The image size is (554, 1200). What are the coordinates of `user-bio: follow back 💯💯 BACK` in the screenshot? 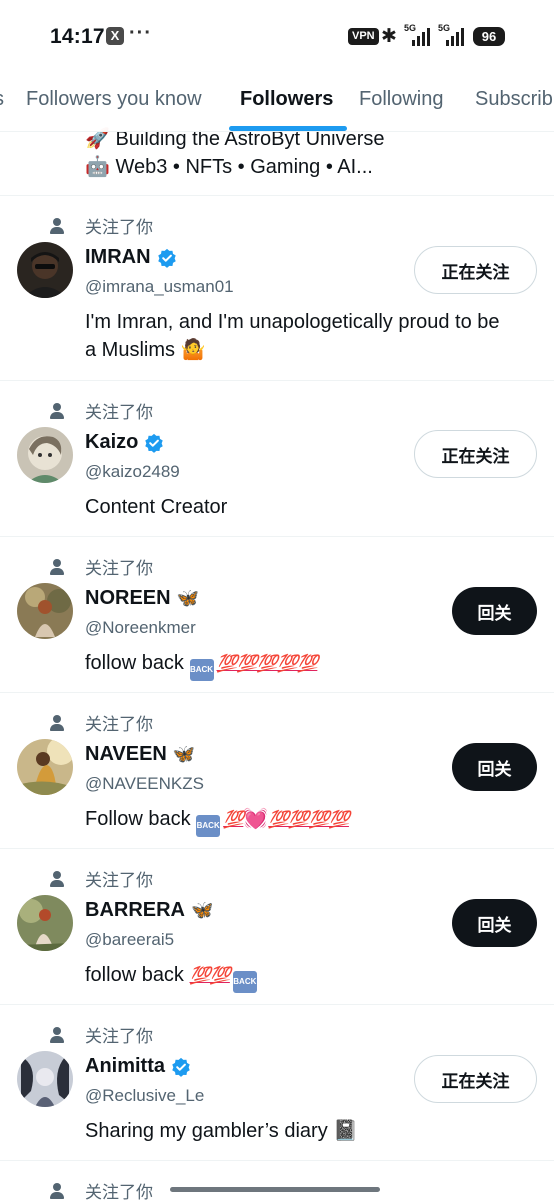 It's located at (315, 977).